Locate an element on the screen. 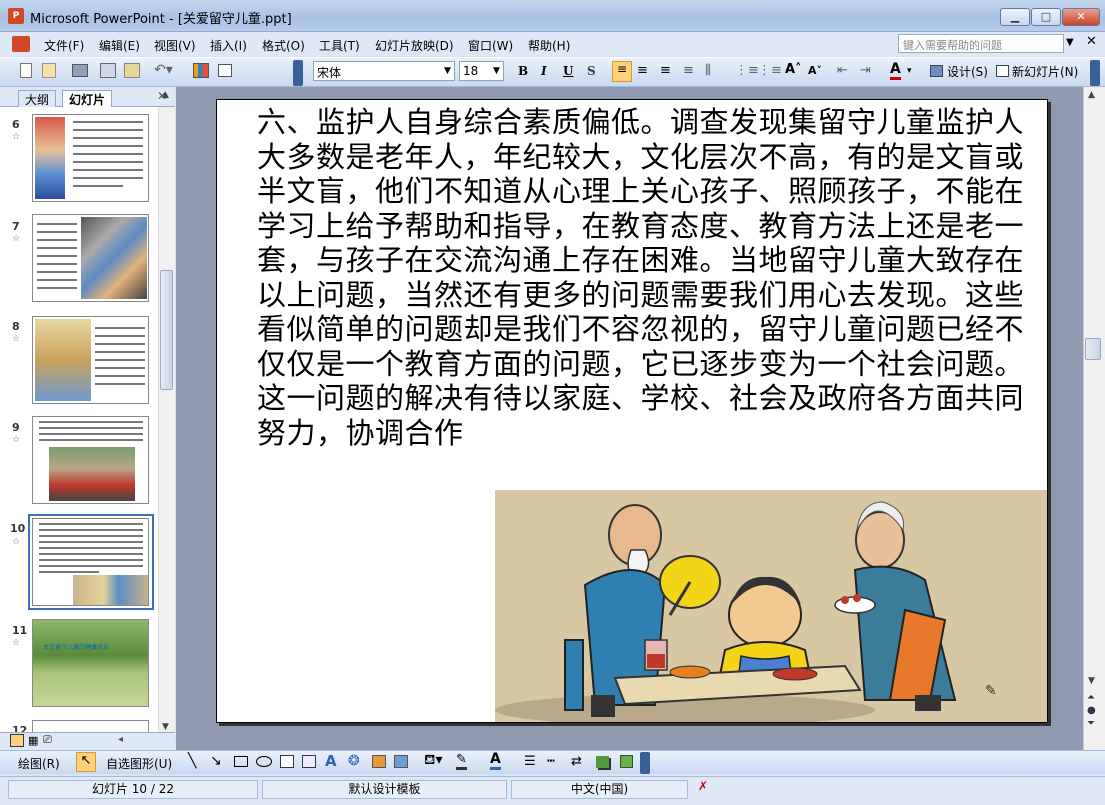 This screenshot has height=805, width=1105. font-color-dropdown-icon: ▾ is located at coordinates (909, 71).